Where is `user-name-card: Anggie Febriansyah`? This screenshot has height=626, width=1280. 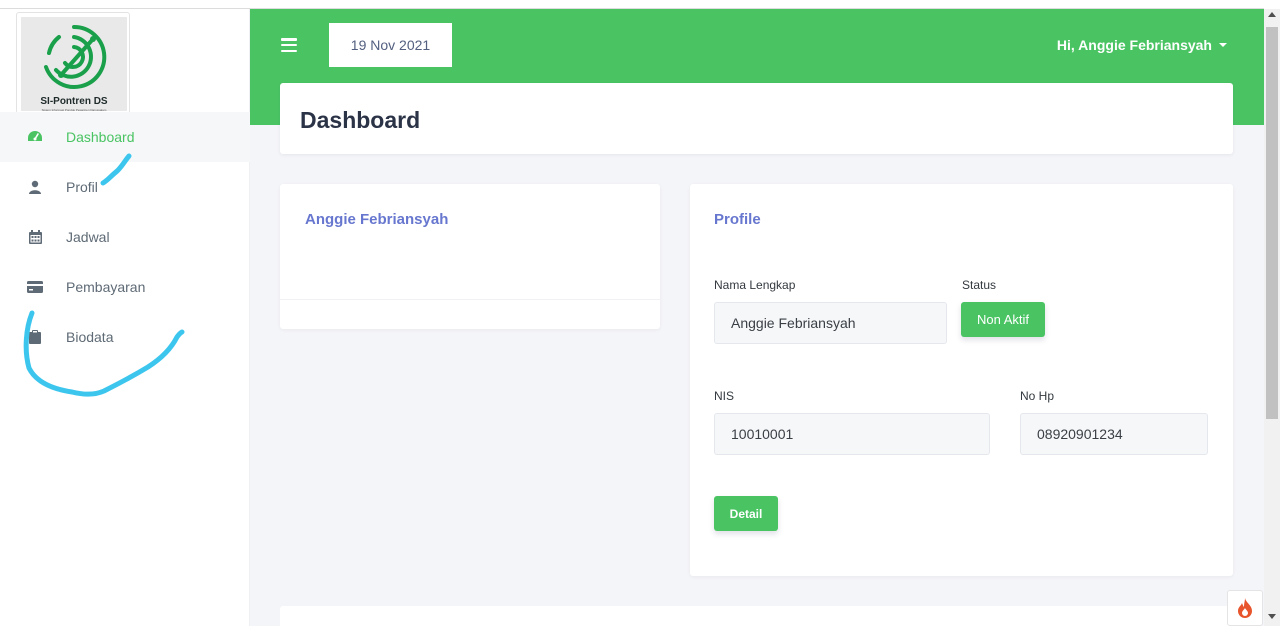 user-name-card: Anggie Febriansyah is located at coordinates (470, 256).